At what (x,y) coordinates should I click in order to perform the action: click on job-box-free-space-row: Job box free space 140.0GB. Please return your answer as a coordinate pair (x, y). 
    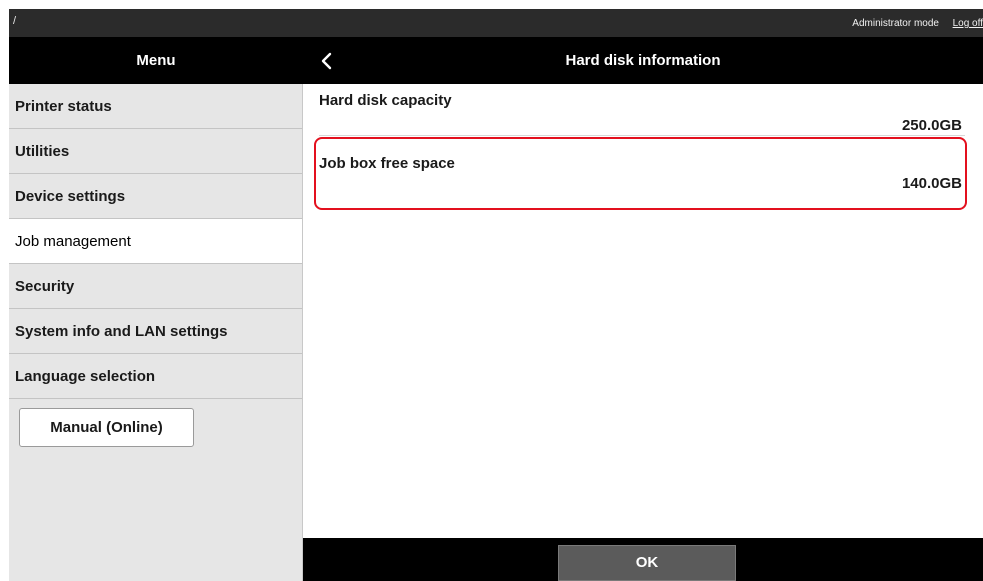
    Looking at the image, I should click on (644, 173).